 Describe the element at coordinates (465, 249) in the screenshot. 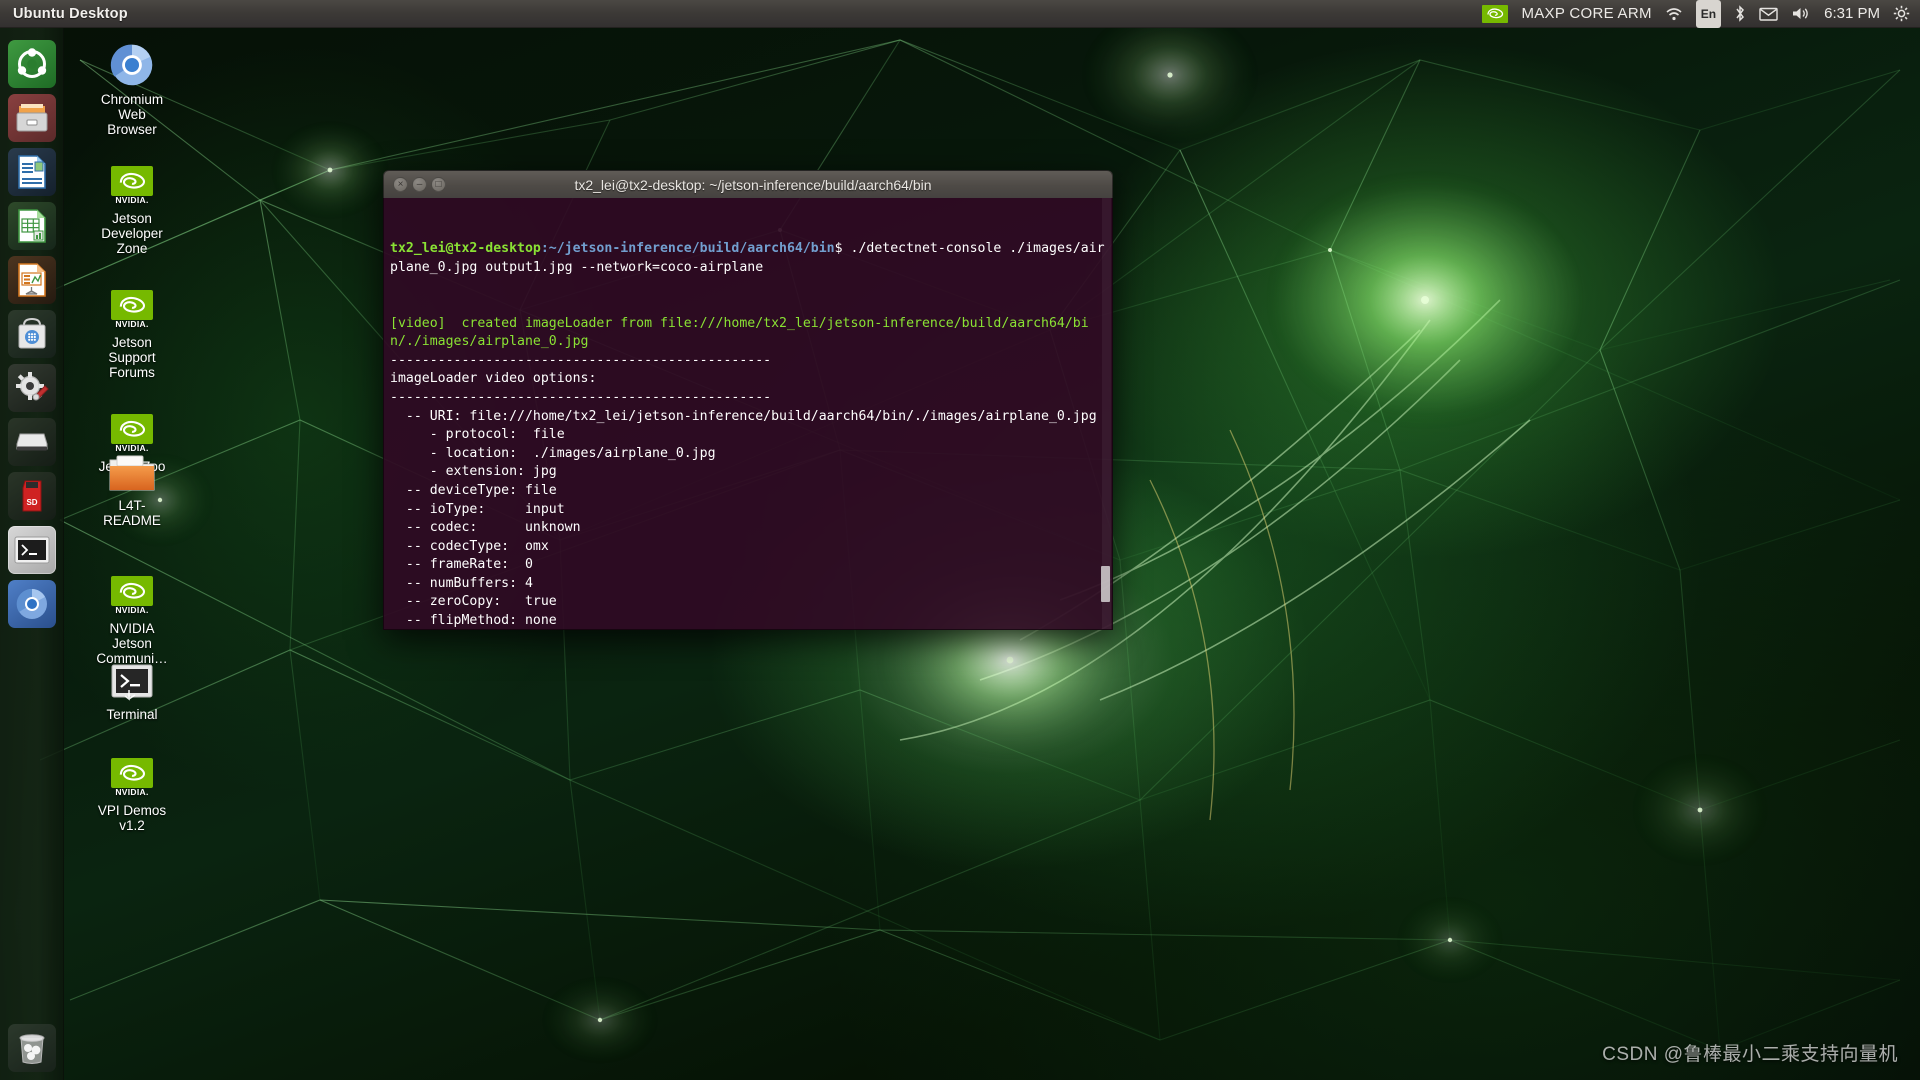

I see `prompt-user: tx2_lei@tx2-desktop` at that location.